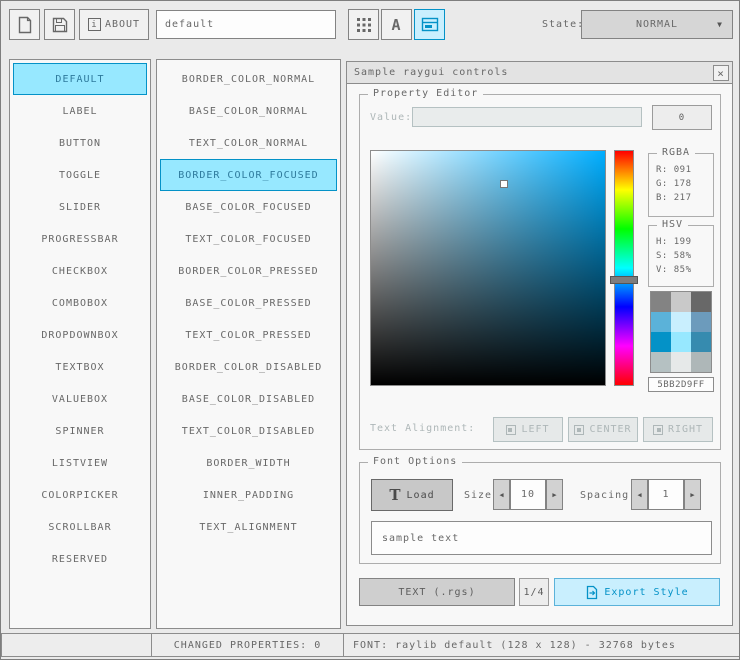 The image size is (740, 660). What do you see at coordinates (80, 175) in the screenshot?
I see `list-item-toggle: TOGGLE` at bounding box center [80, 175].